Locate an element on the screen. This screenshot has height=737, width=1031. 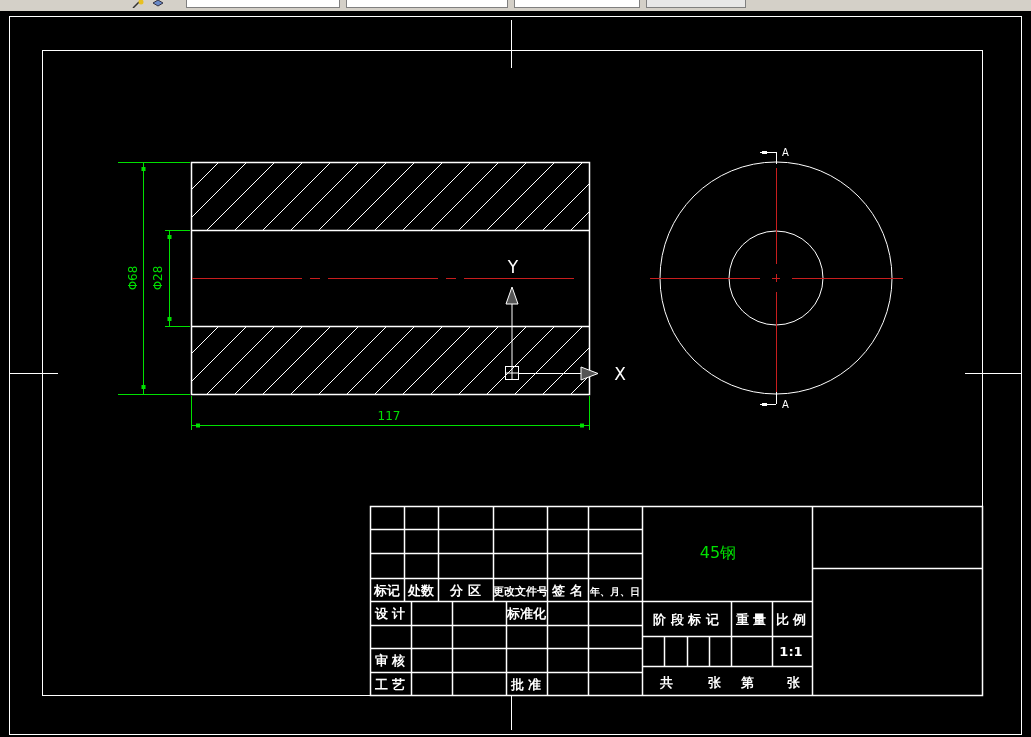
title-block-label: 设 计 is located at coordinates (390, 613).